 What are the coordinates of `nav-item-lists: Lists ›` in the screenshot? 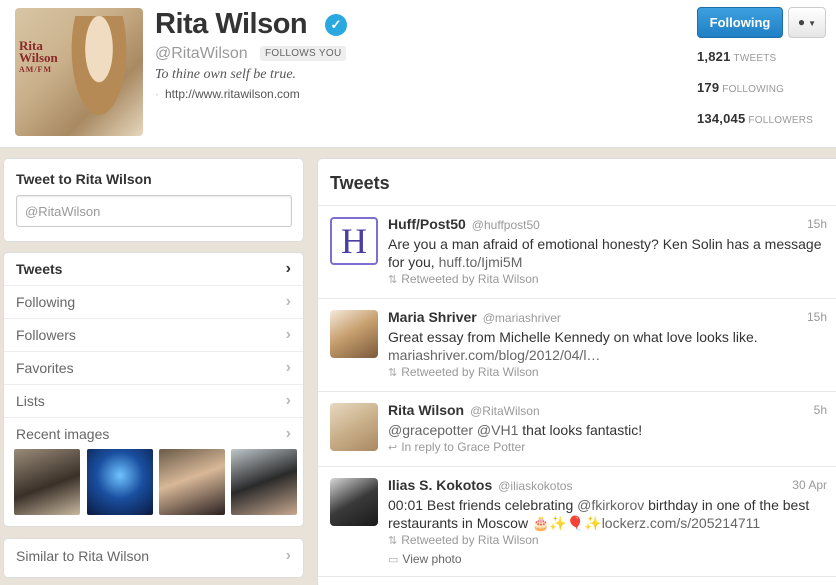 It's located at (153, 401).